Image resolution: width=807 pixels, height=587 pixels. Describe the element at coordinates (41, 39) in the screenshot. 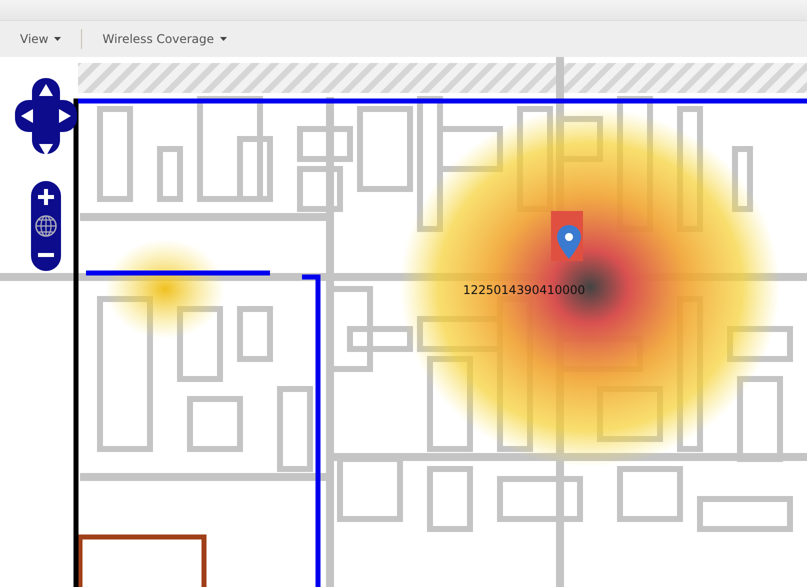

I see `dropdown-menu: View` at that location.